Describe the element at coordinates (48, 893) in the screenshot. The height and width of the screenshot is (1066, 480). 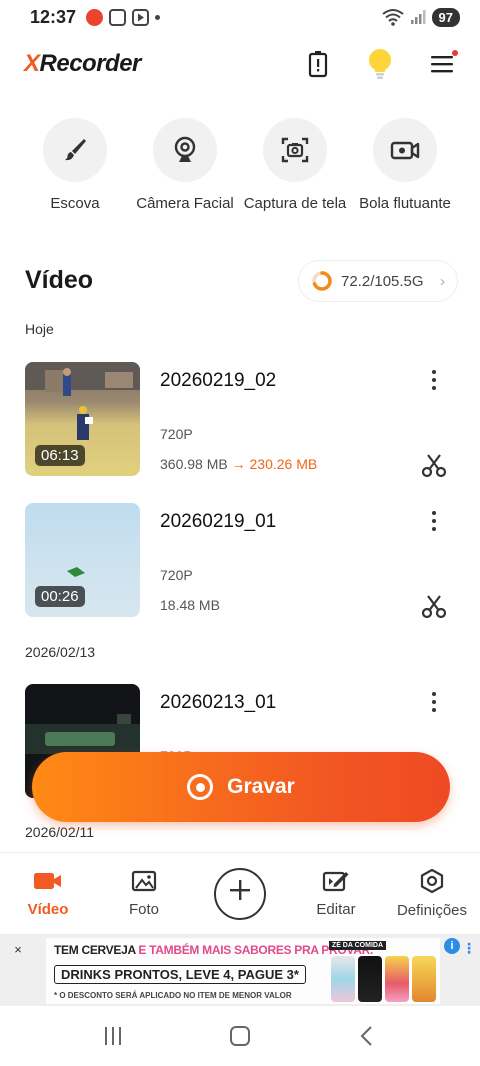
I see `tab-video: Vídeo` at that location.